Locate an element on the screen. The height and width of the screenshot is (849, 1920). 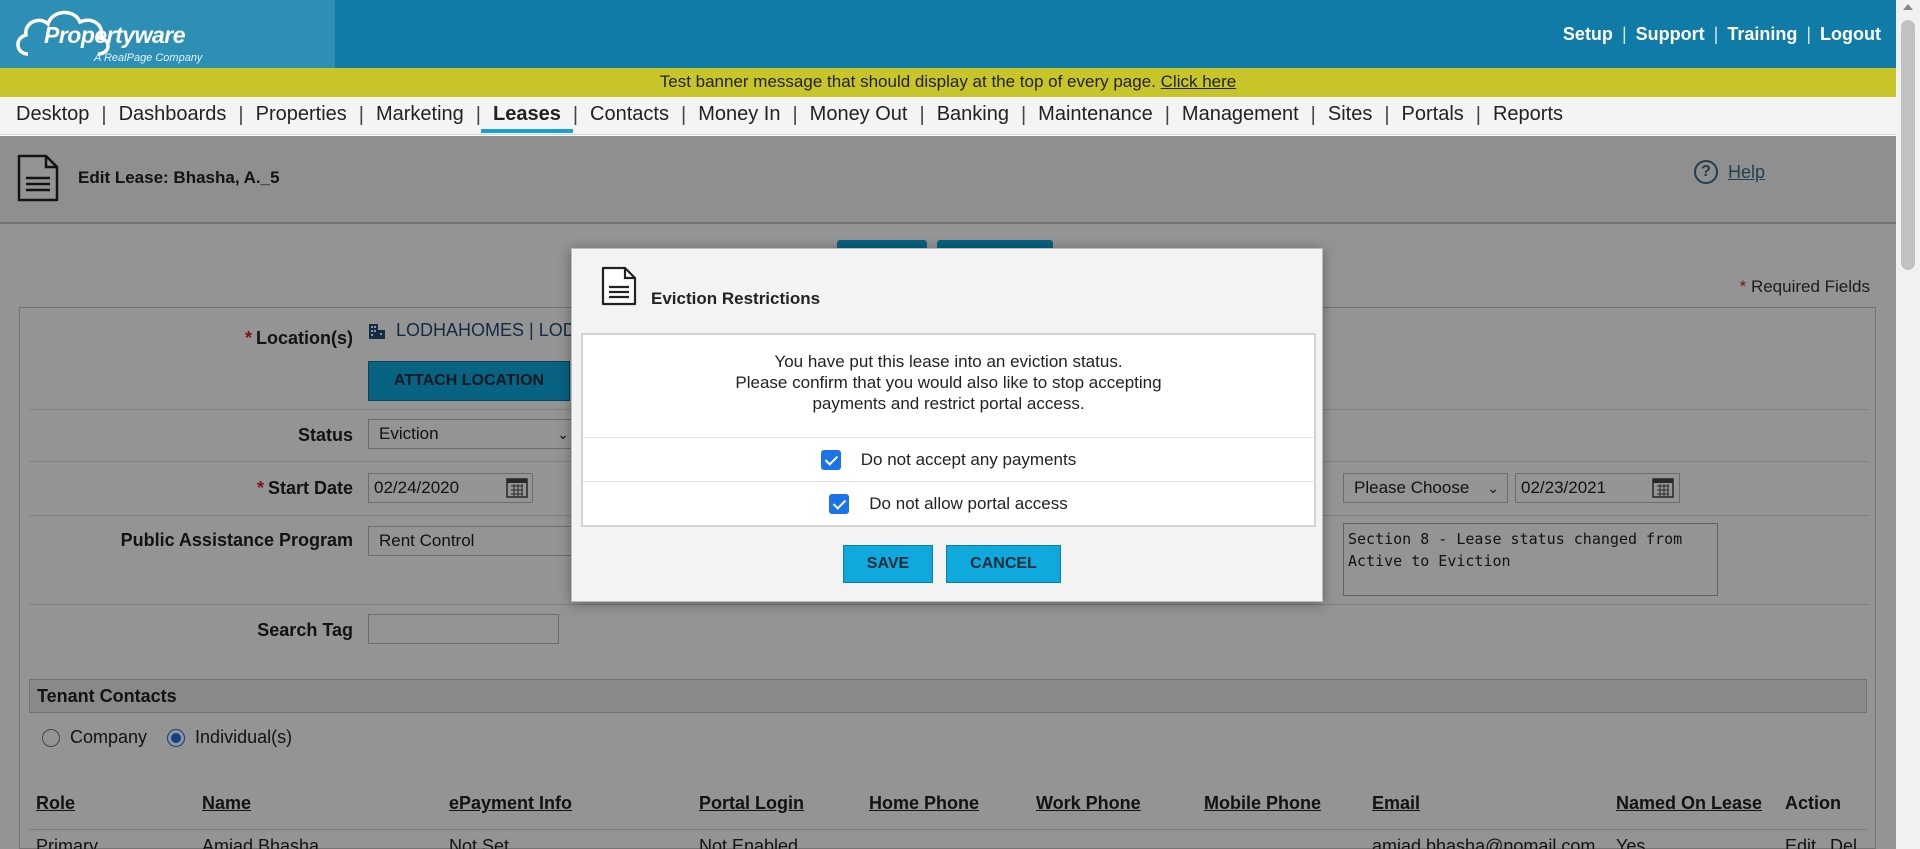
nav-item-leases: Leases is located at coordinates (527, 116).